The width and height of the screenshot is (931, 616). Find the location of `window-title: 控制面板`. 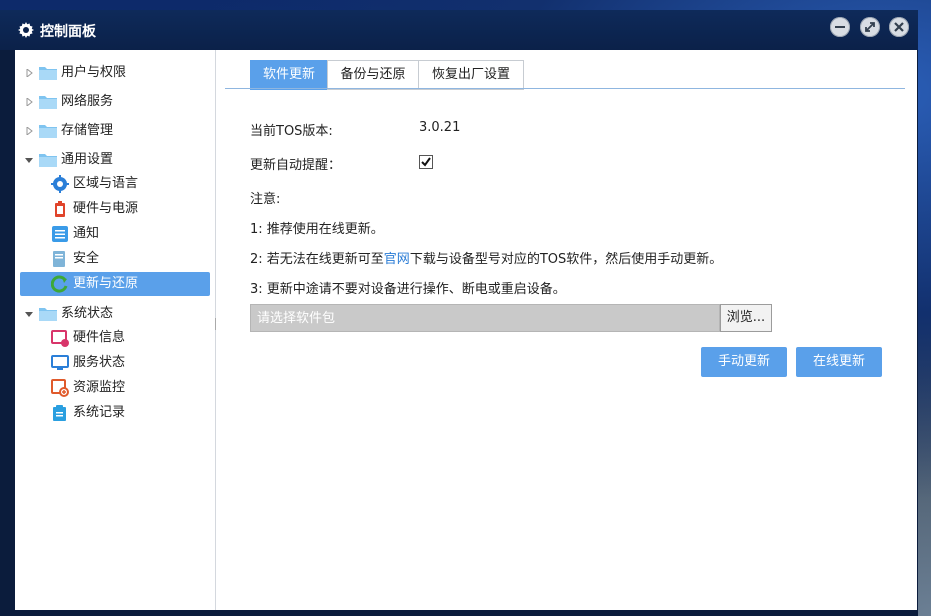

window-title: 控制面板 is located at coordinates (68, 32).